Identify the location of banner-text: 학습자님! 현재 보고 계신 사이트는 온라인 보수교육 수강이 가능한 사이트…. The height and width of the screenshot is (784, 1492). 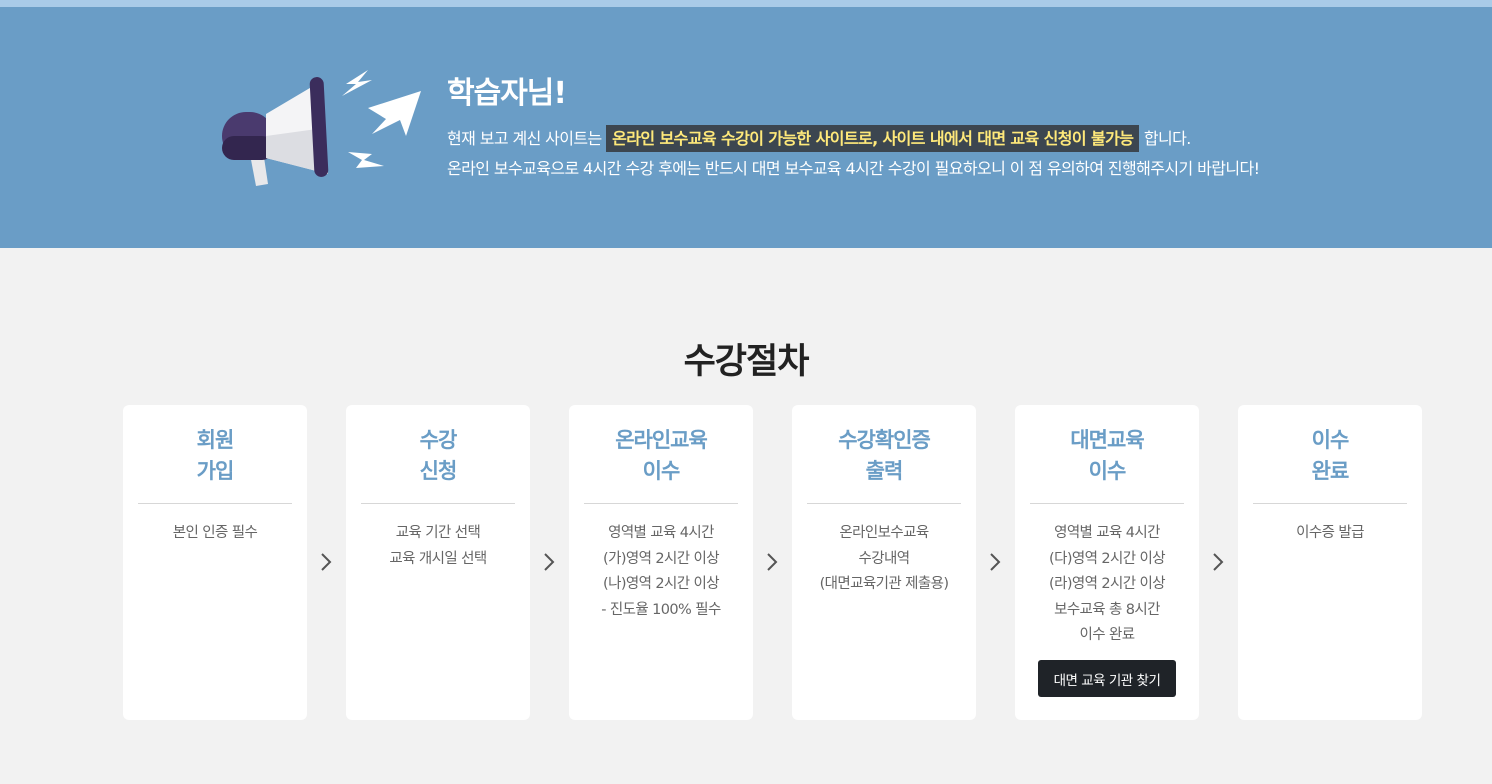
(947, 128).